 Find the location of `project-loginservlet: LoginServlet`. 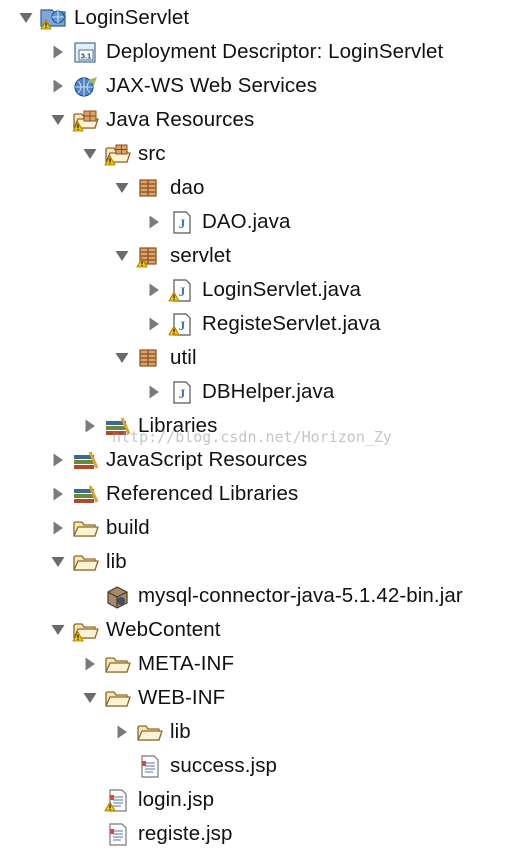

project-loginservlet: LoginServlet is located at coordinates (262, 18).